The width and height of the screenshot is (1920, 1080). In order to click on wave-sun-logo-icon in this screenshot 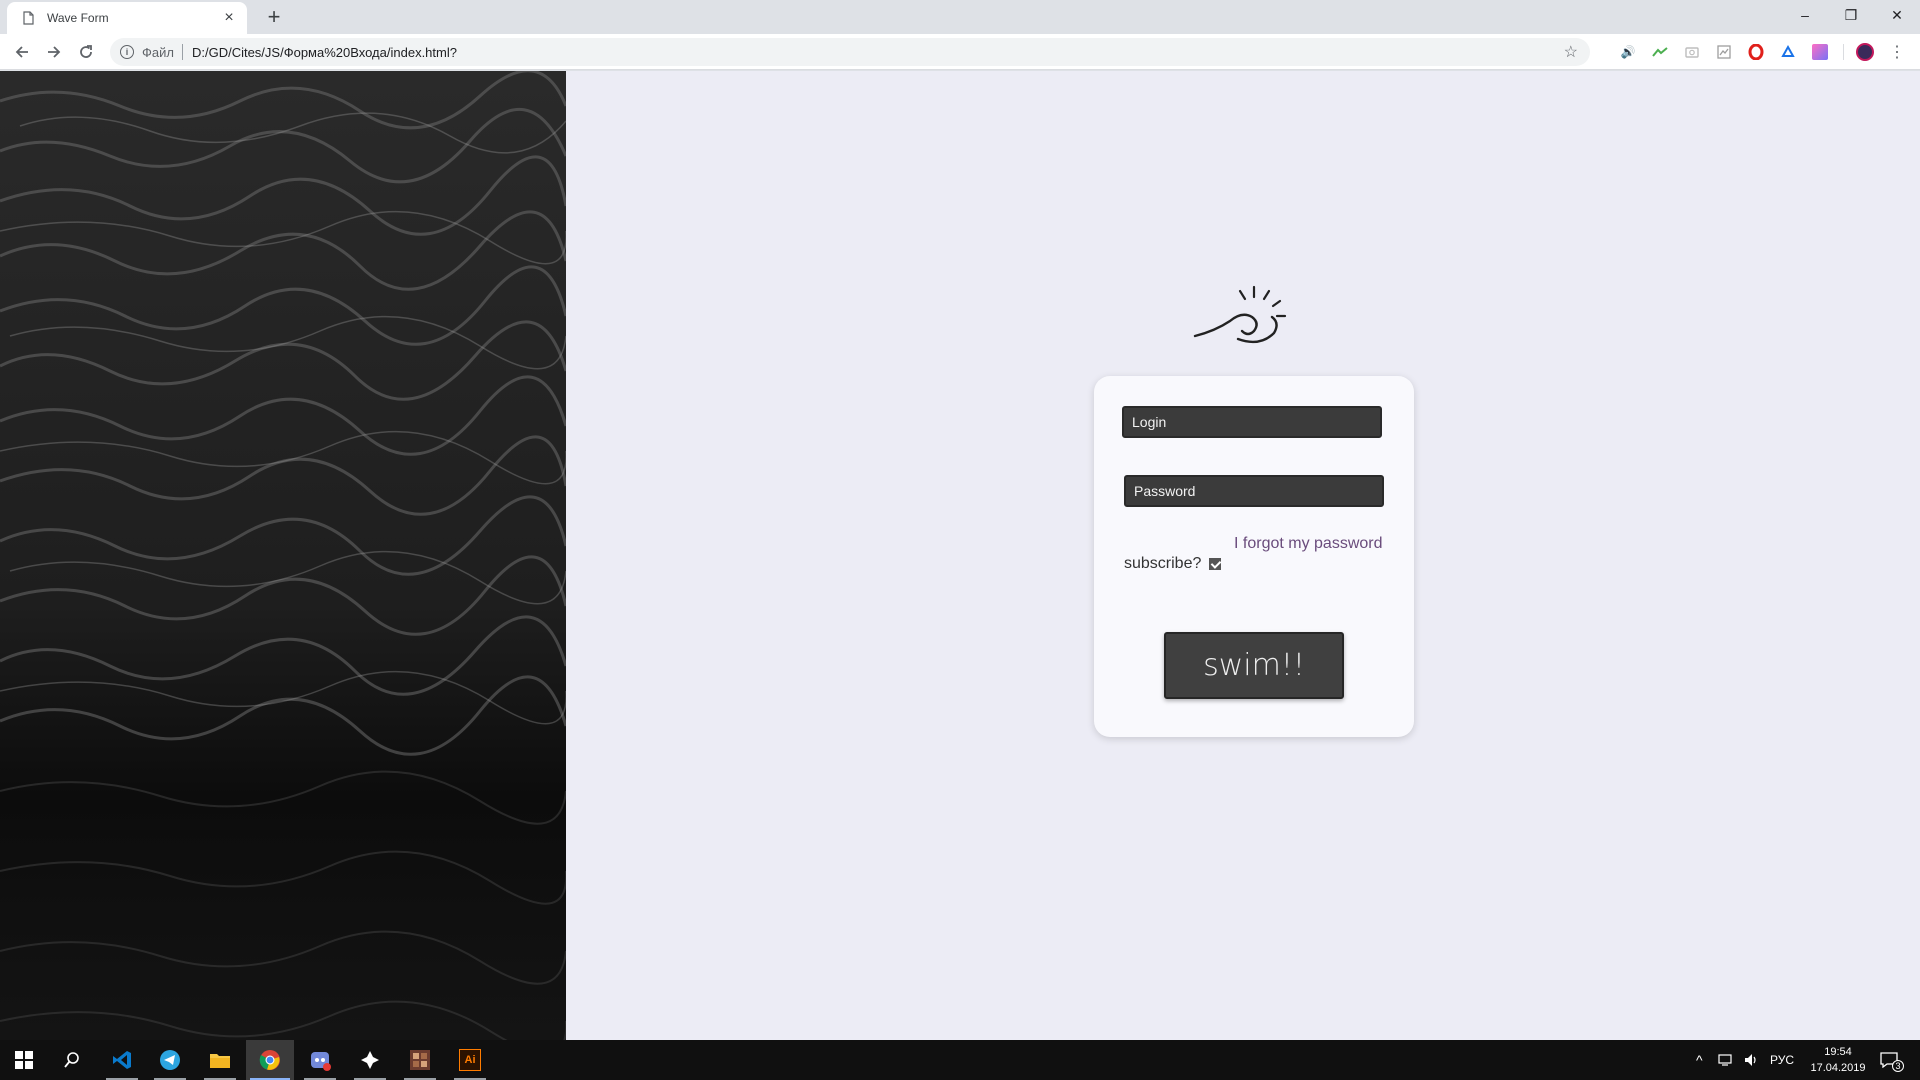, I will do `click(1240, 314)`.